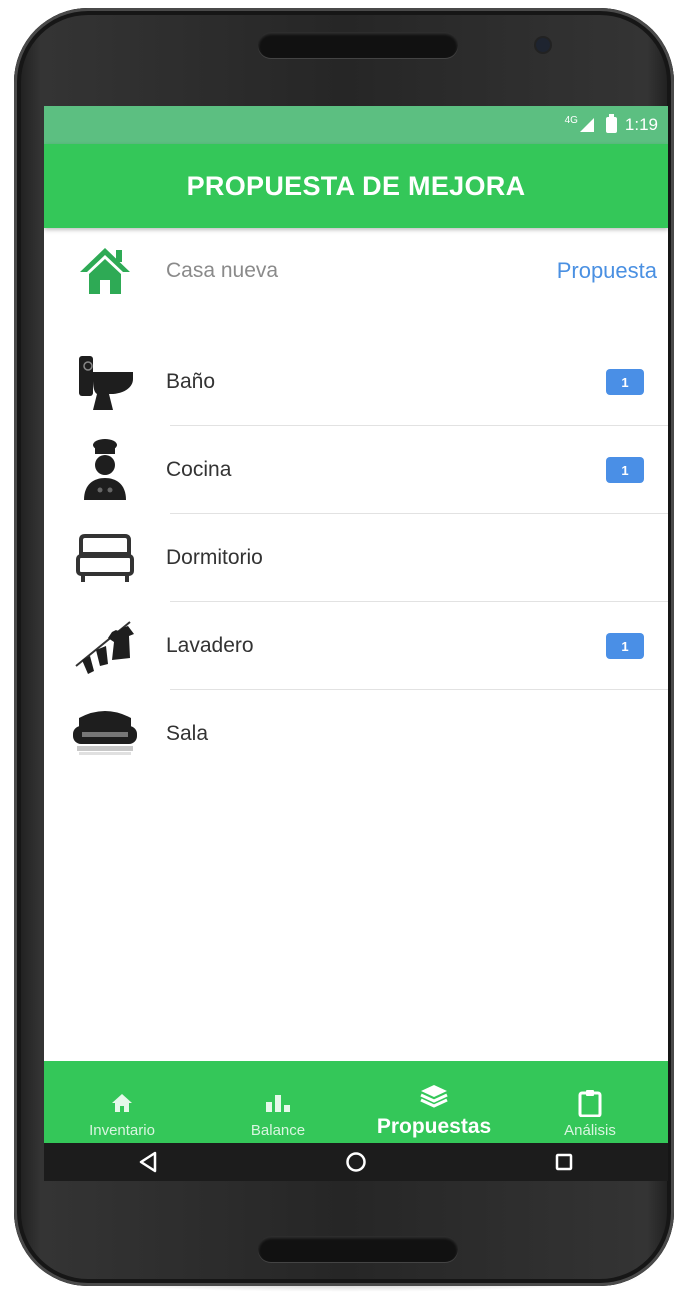  What do you see at coordinates (543, 45) in the screenshot?
I see `front-camera` at bounding box center [543, 45].